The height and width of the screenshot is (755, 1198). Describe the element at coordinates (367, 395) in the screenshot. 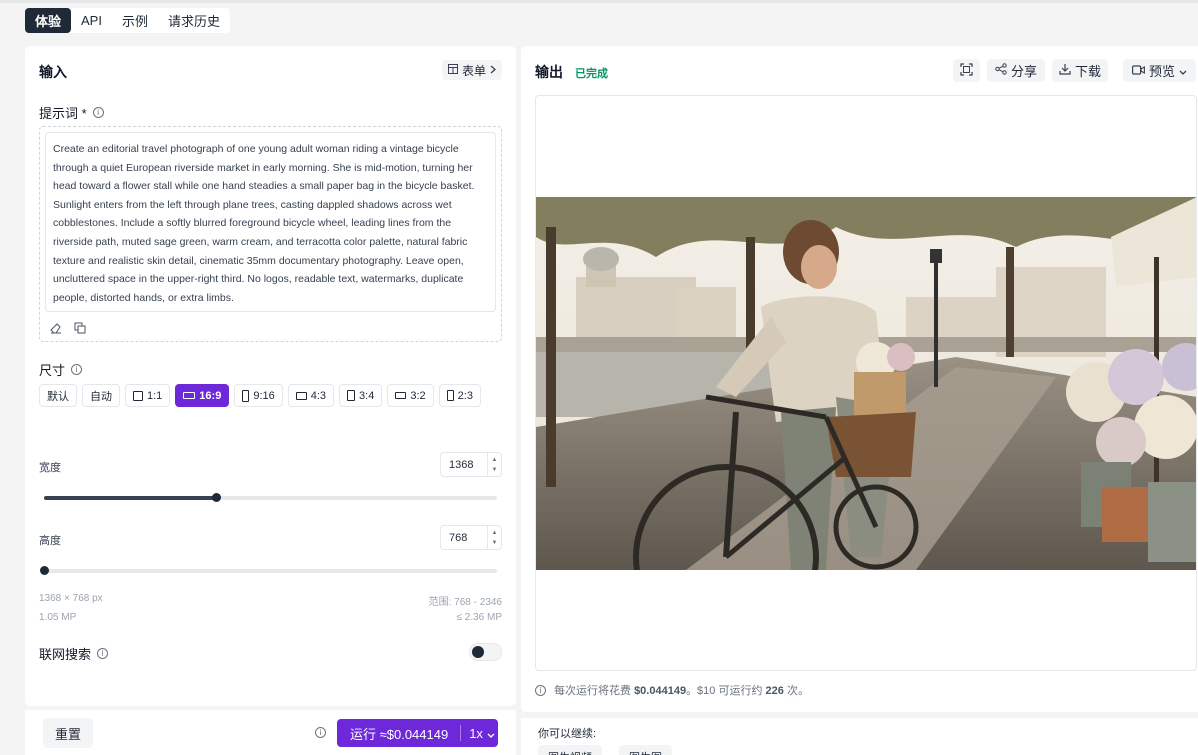

I see `ratio-label: 3:4` at that location.